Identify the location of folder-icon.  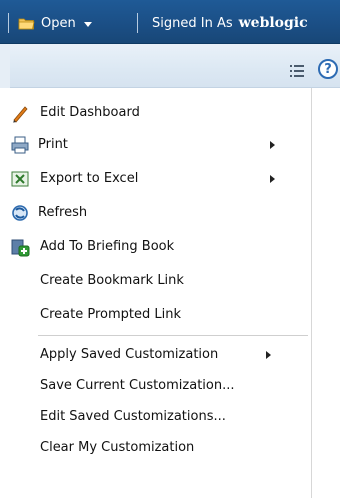
(26, 23).